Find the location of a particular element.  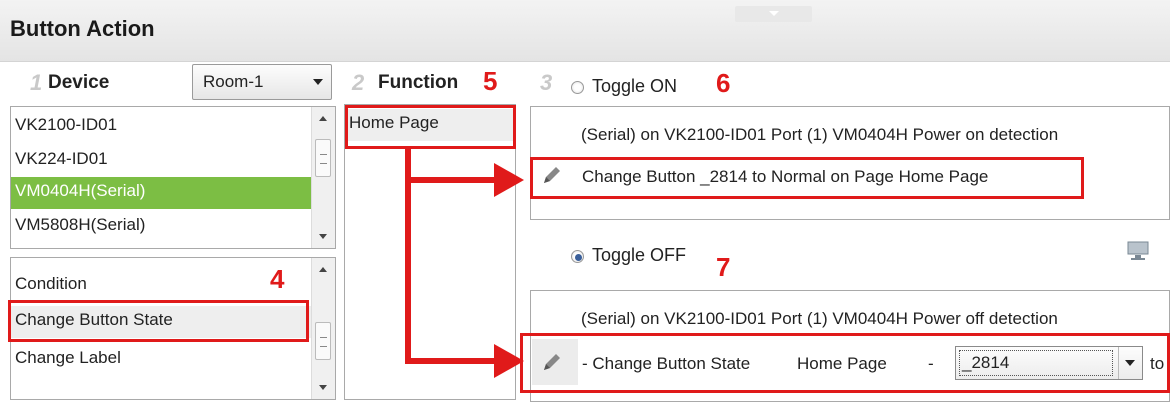

annotation-4: 4 is located at coordinates (277, 279).